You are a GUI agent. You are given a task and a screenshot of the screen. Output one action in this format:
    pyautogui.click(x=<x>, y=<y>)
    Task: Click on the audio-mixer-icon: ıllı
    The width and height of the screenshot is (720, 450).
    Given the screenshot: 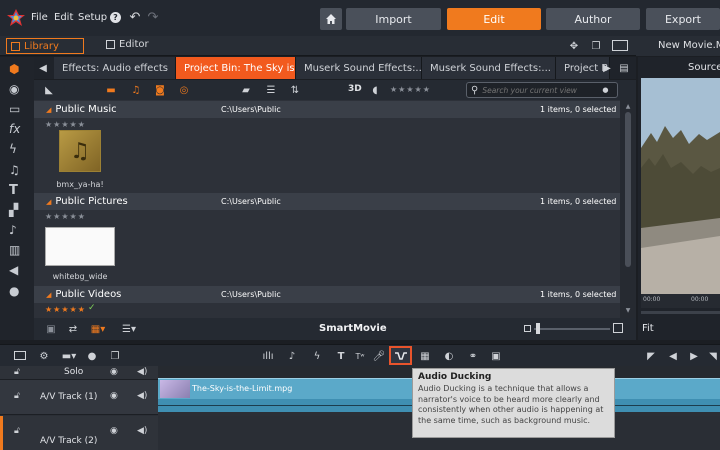 What is the action you would take?
    pyautogui.click(x=268, y=356)
    